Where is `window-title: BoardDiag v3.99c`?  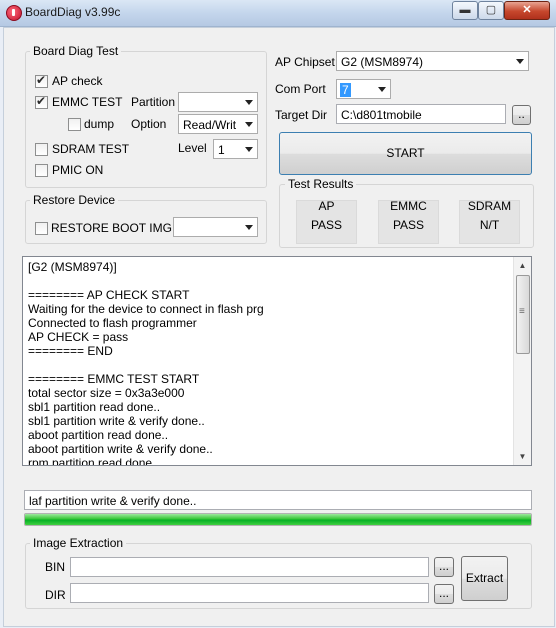 window-title: BoardDiag v3.99c is located at coordinates (73, 12).